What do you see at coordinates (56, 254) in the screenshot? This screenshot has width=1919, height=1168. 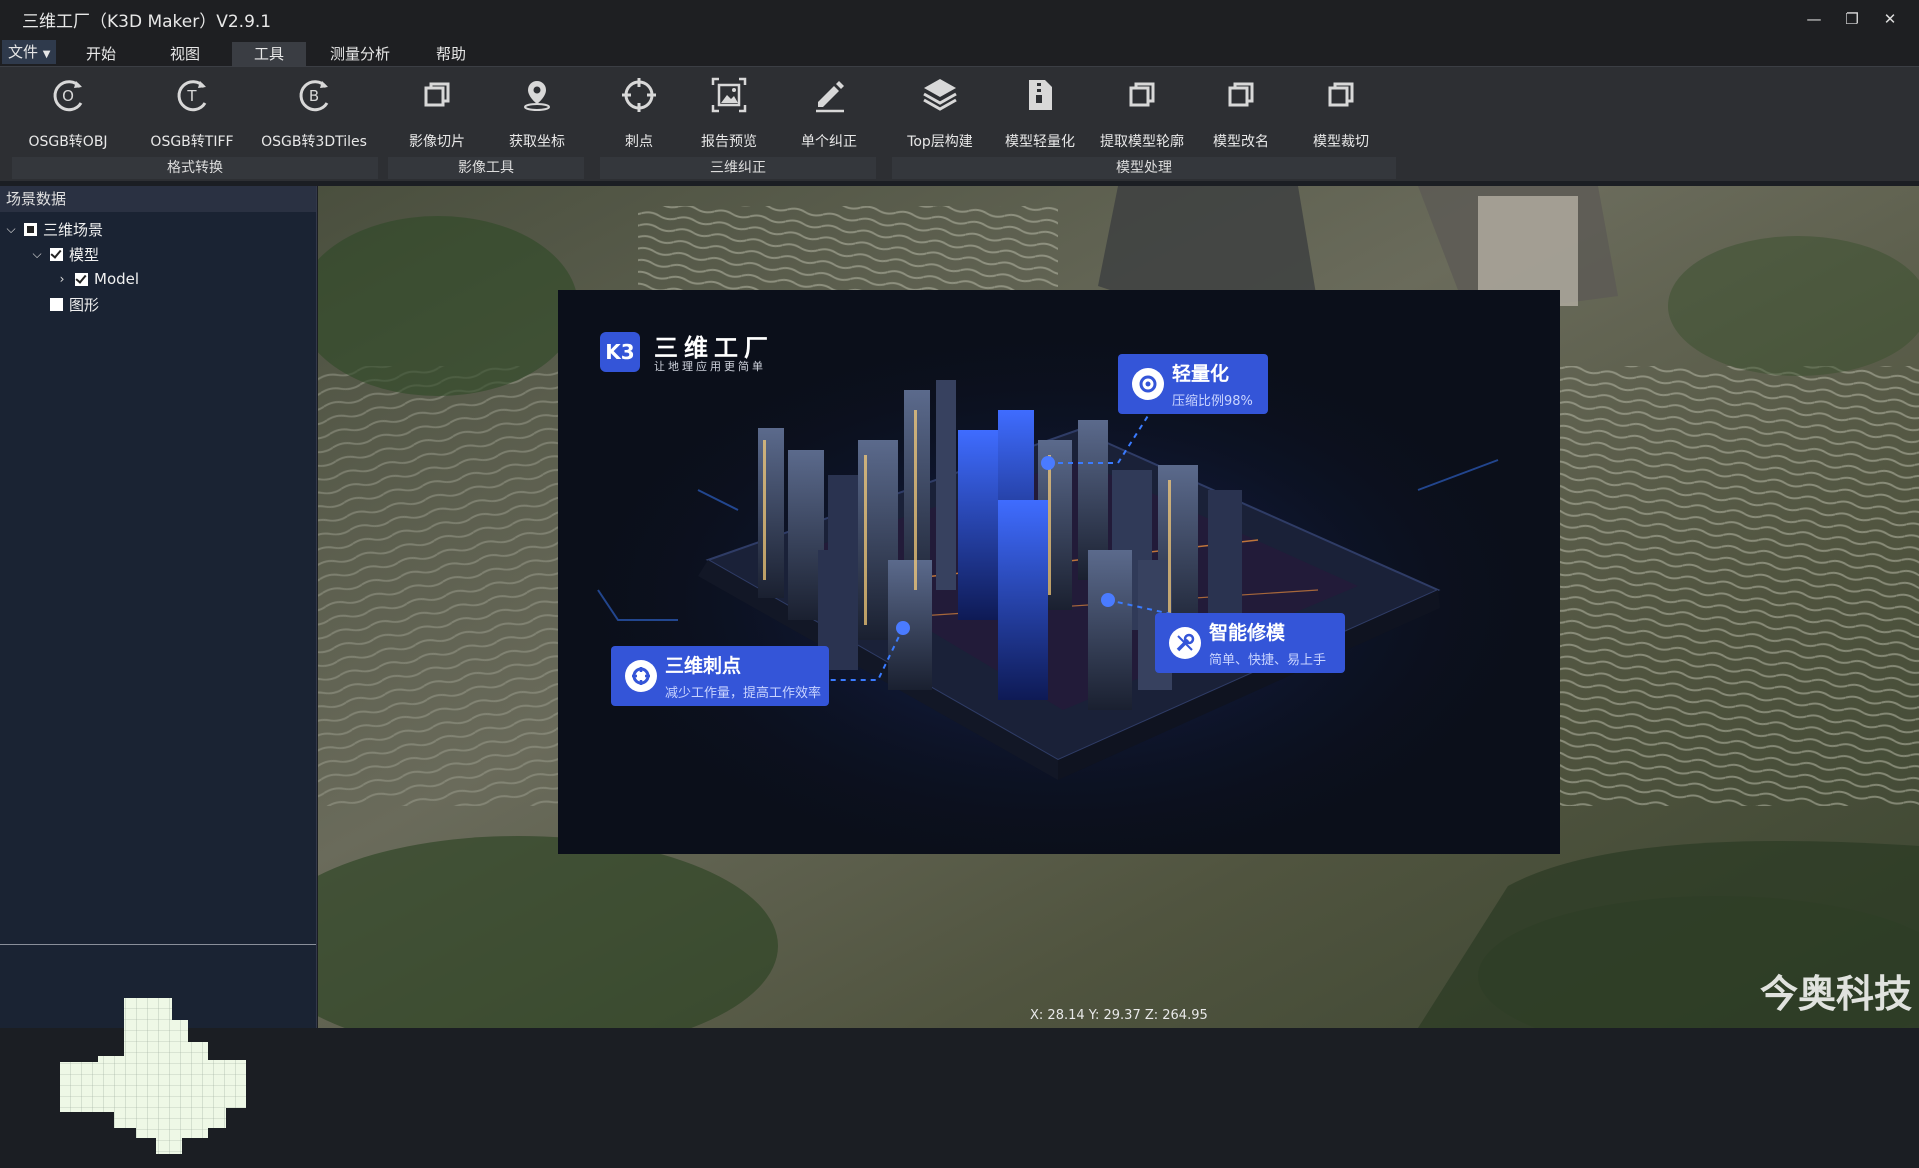 I see `model-checkbox` at bounding box center [56, 254].